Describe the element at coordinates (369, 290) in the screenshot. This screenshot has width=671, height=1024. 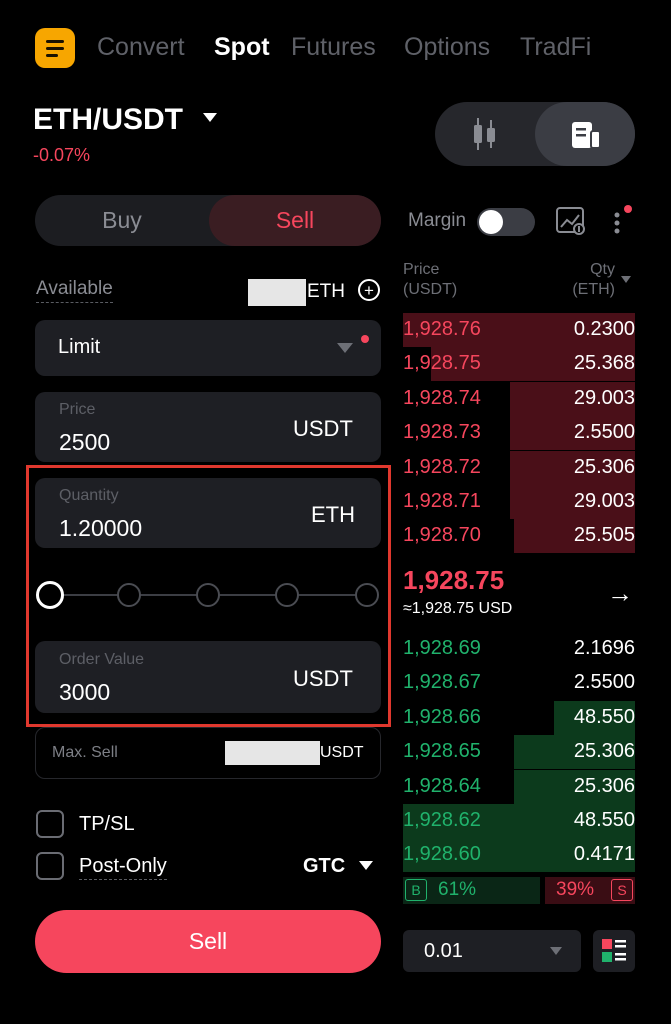
I see `deposit-plus-icon: +` at that location.